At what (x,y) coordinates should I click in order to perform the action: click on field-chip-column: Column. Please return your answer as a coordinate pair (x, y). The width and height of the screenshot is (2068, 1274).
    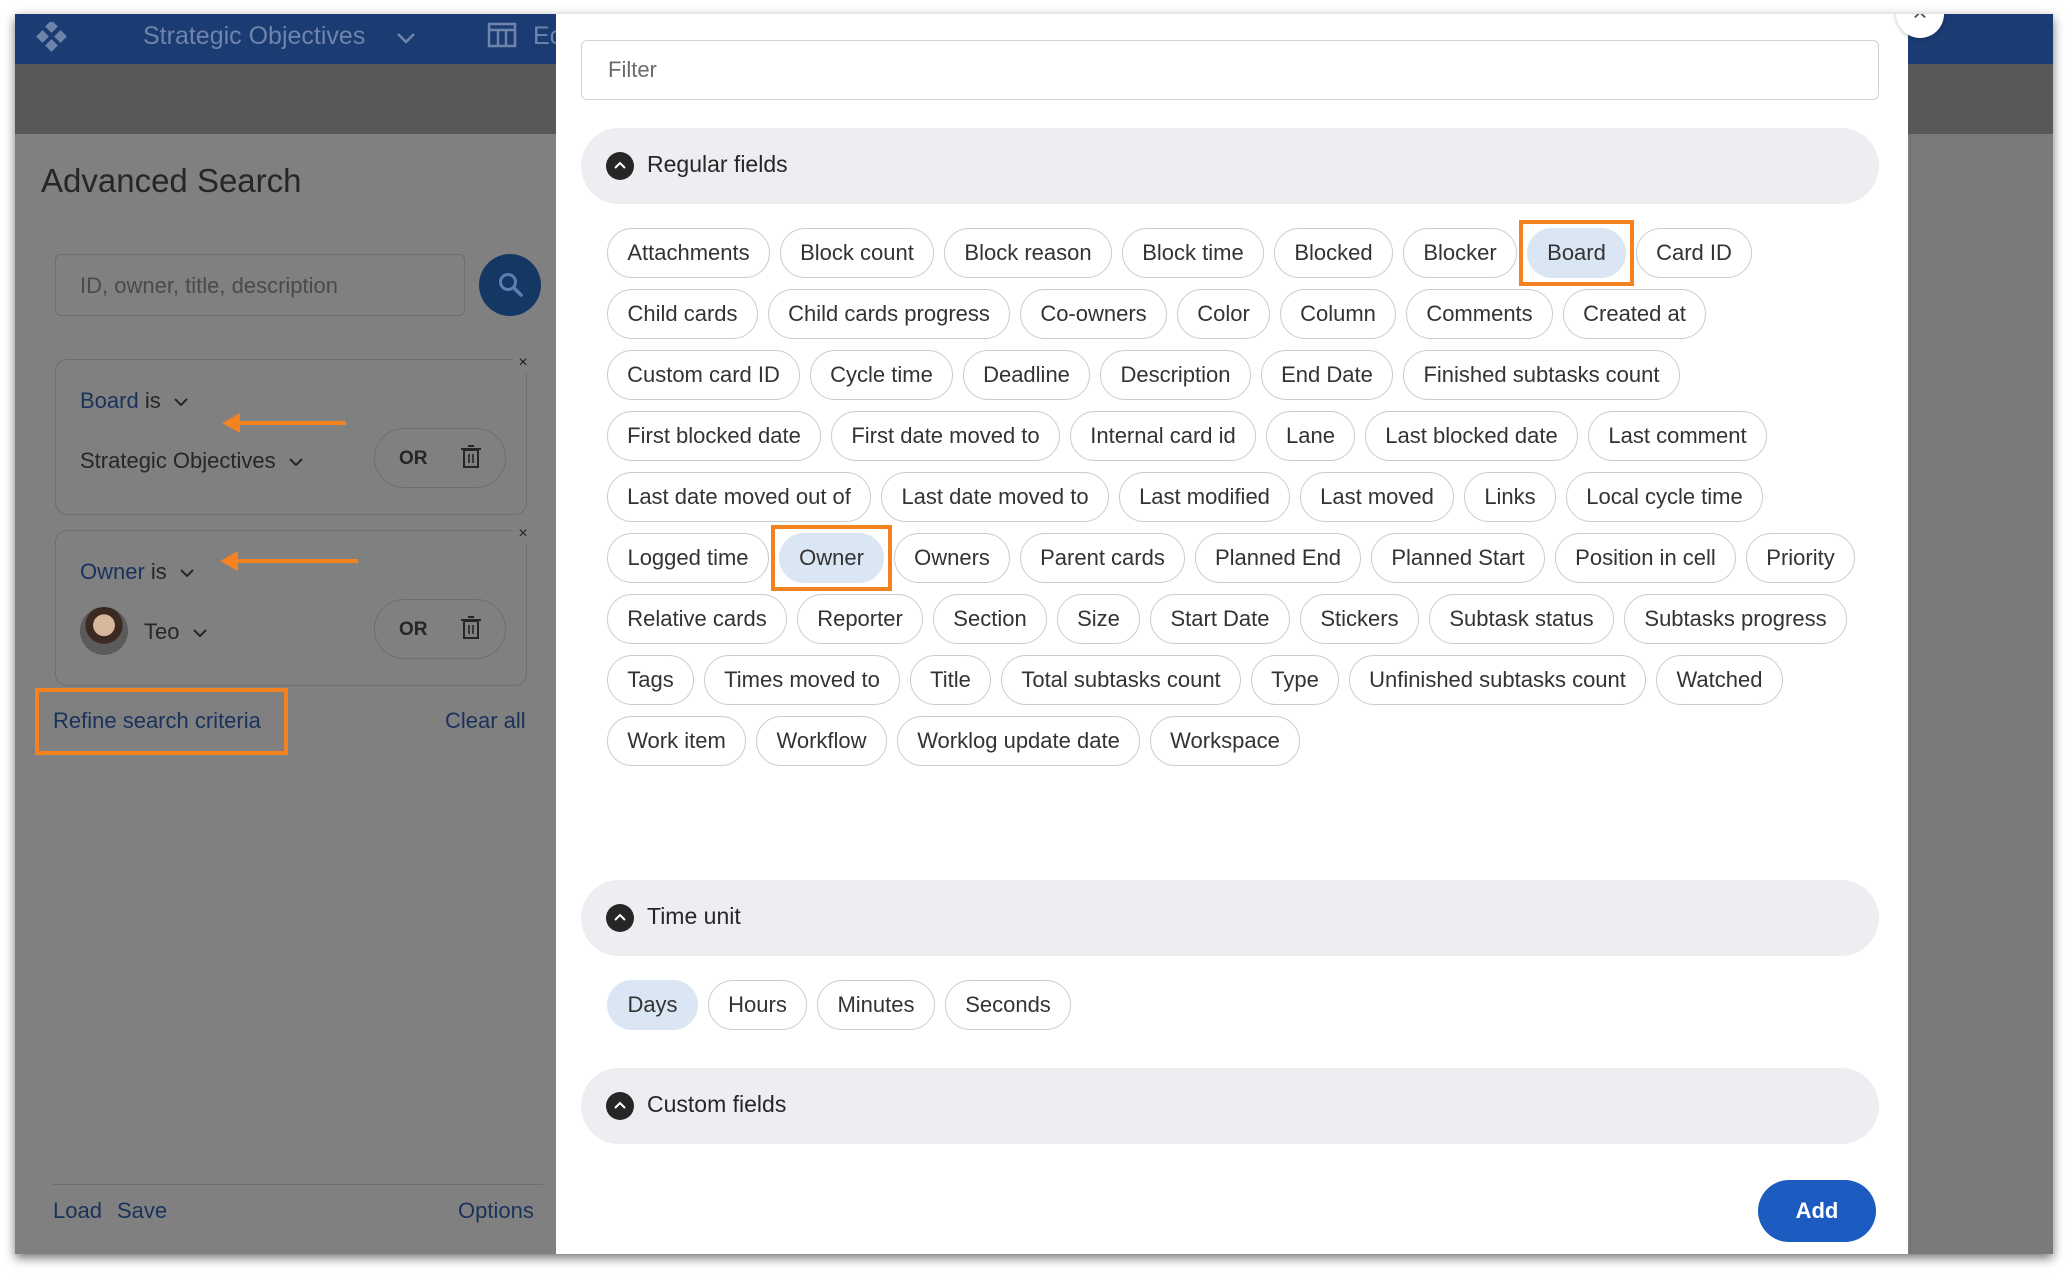
    Looking at the image, I should click on (1338, 314).